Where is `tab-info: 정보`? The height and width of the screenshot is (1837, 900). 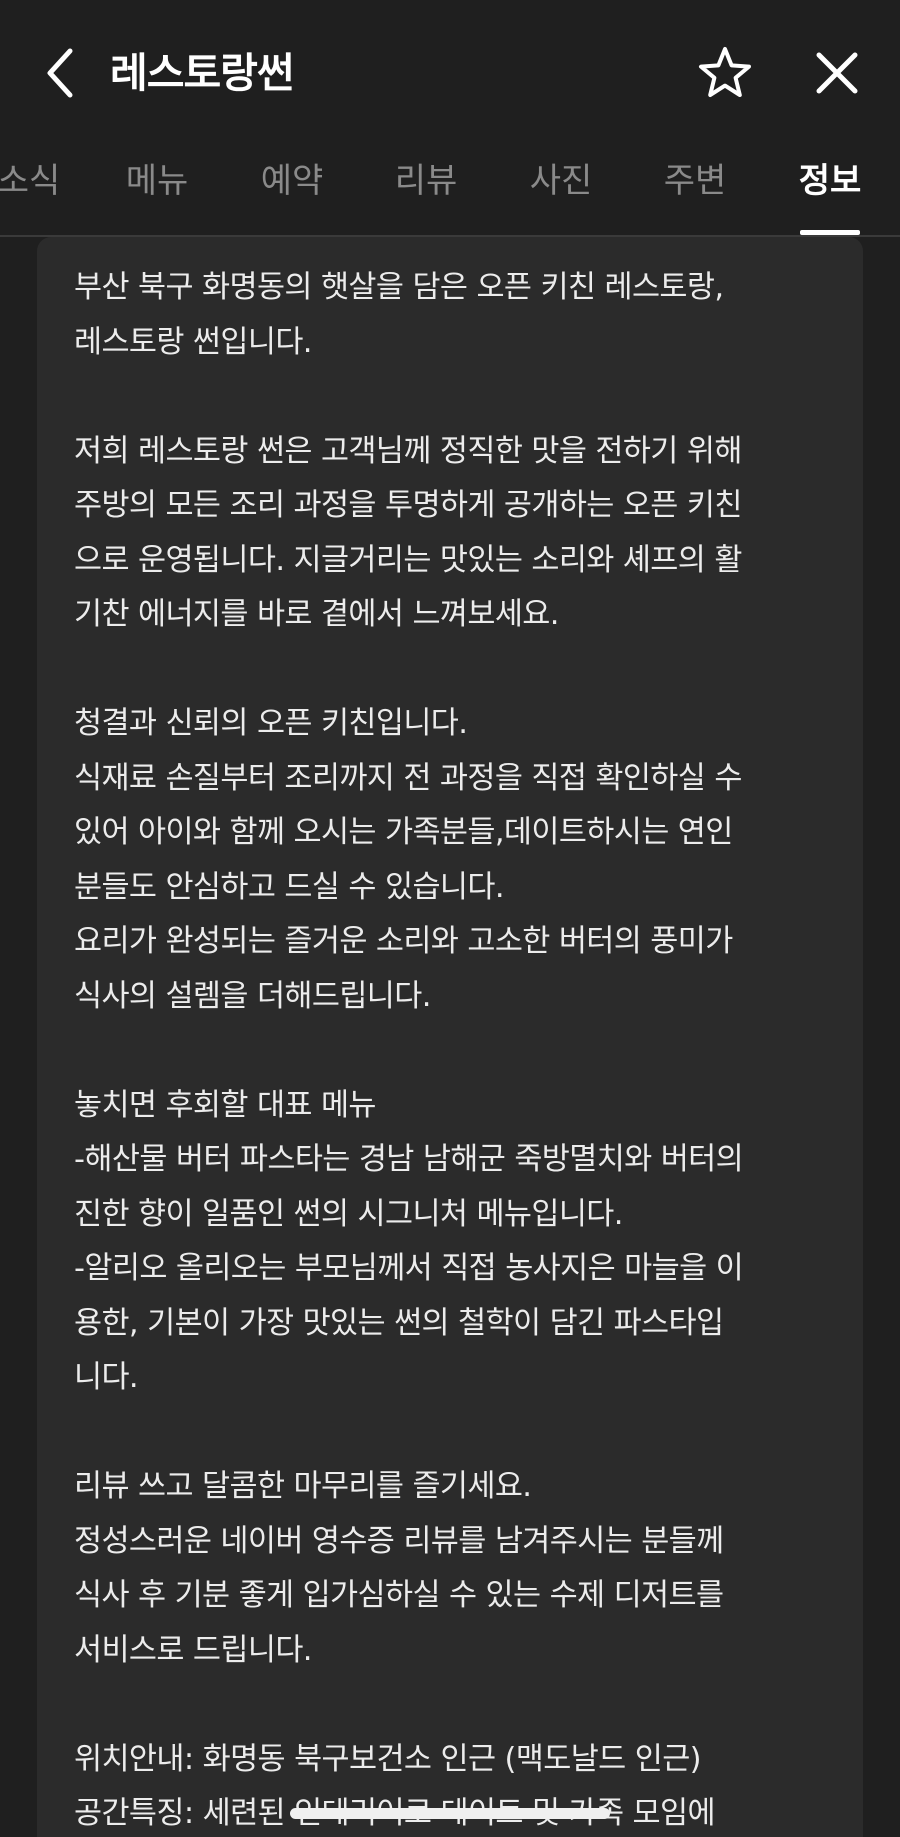 tab-info: 정보 is located at coordinates (830, 190).